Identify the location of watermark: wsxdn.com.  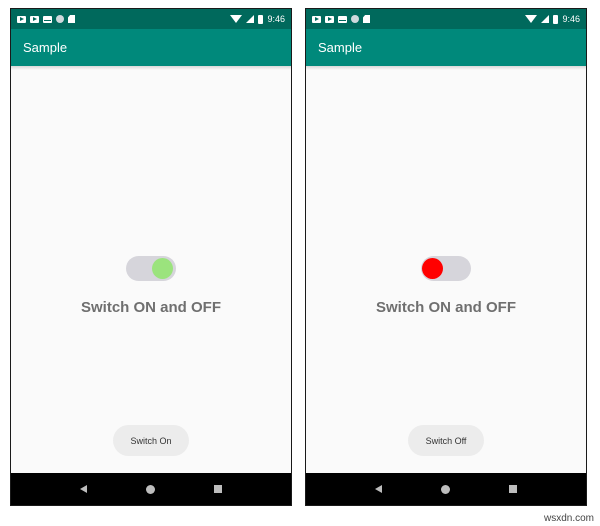
(568, 518).